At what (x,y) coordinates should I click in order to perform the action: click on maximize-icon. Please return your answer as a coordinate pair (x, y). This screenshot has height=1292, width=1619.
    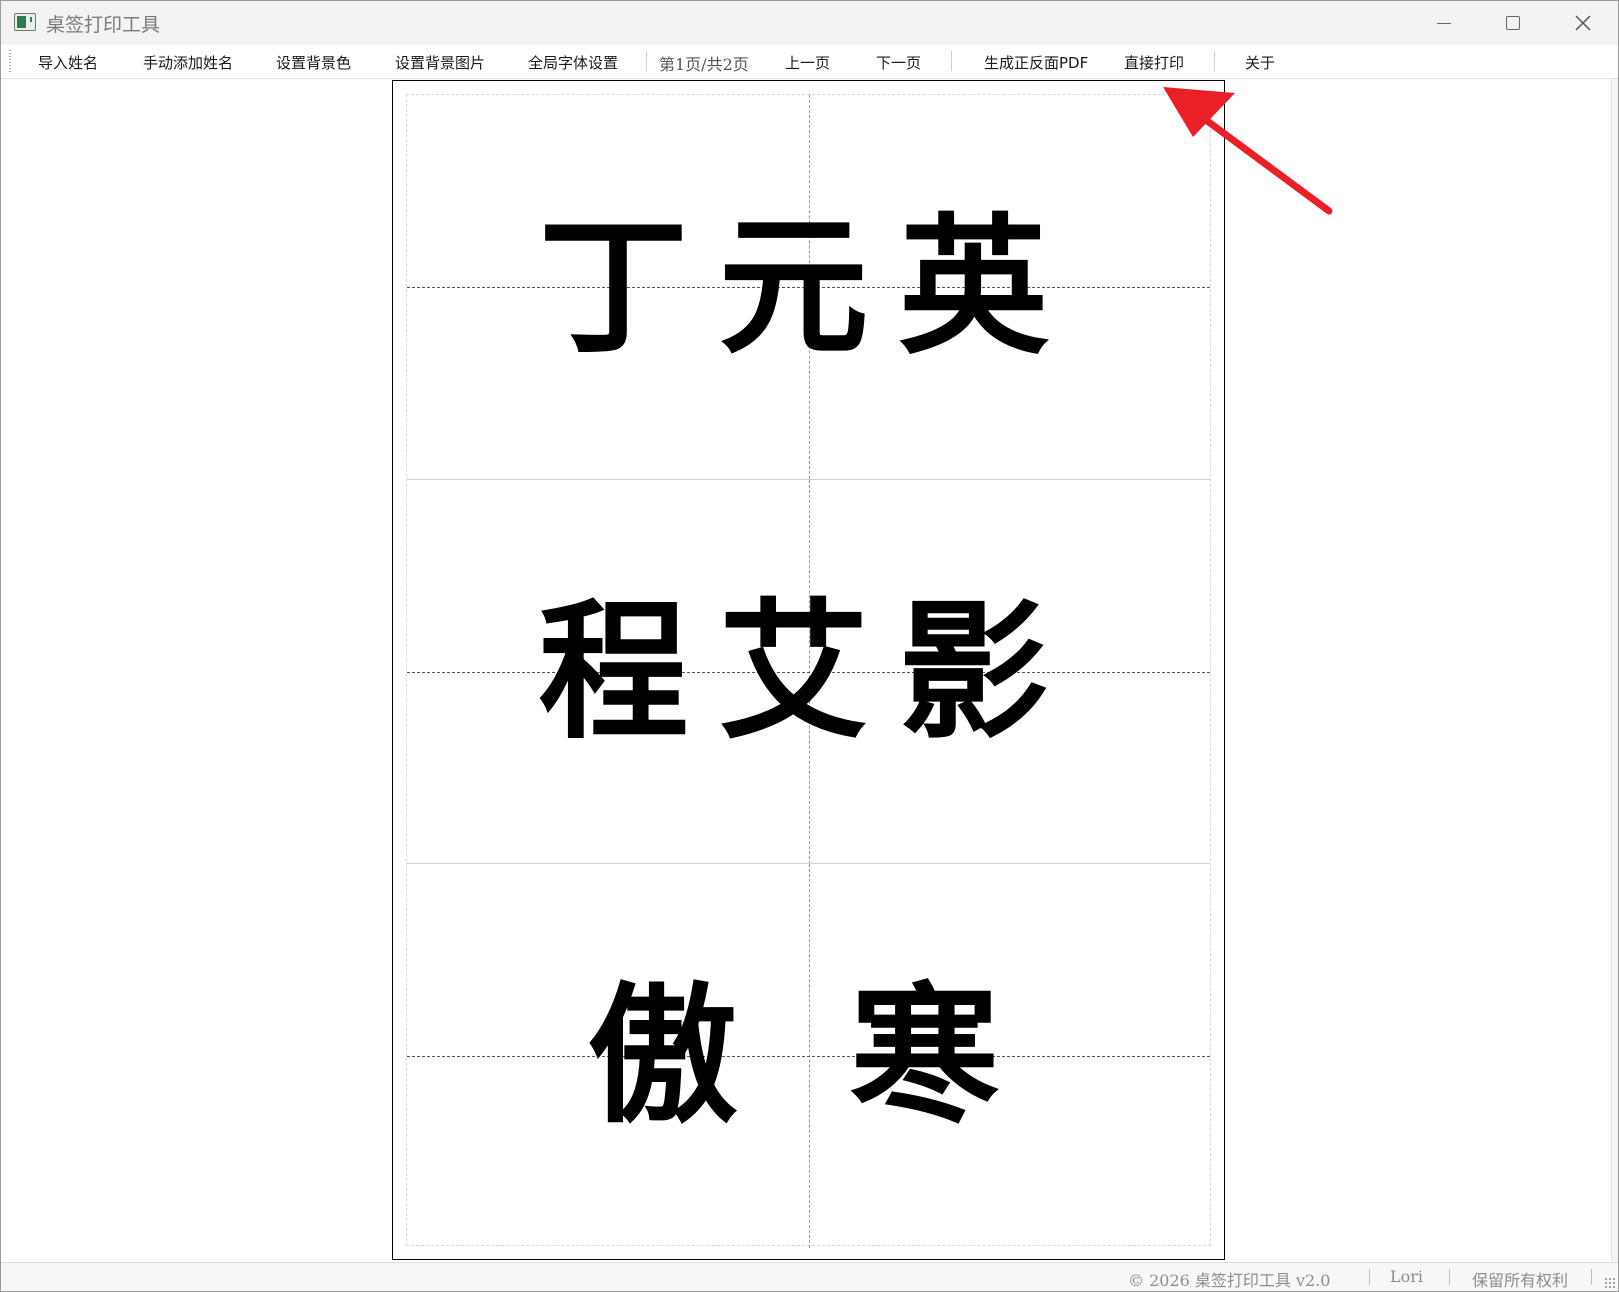
    Looking at the image, I should click on (1513, 23).